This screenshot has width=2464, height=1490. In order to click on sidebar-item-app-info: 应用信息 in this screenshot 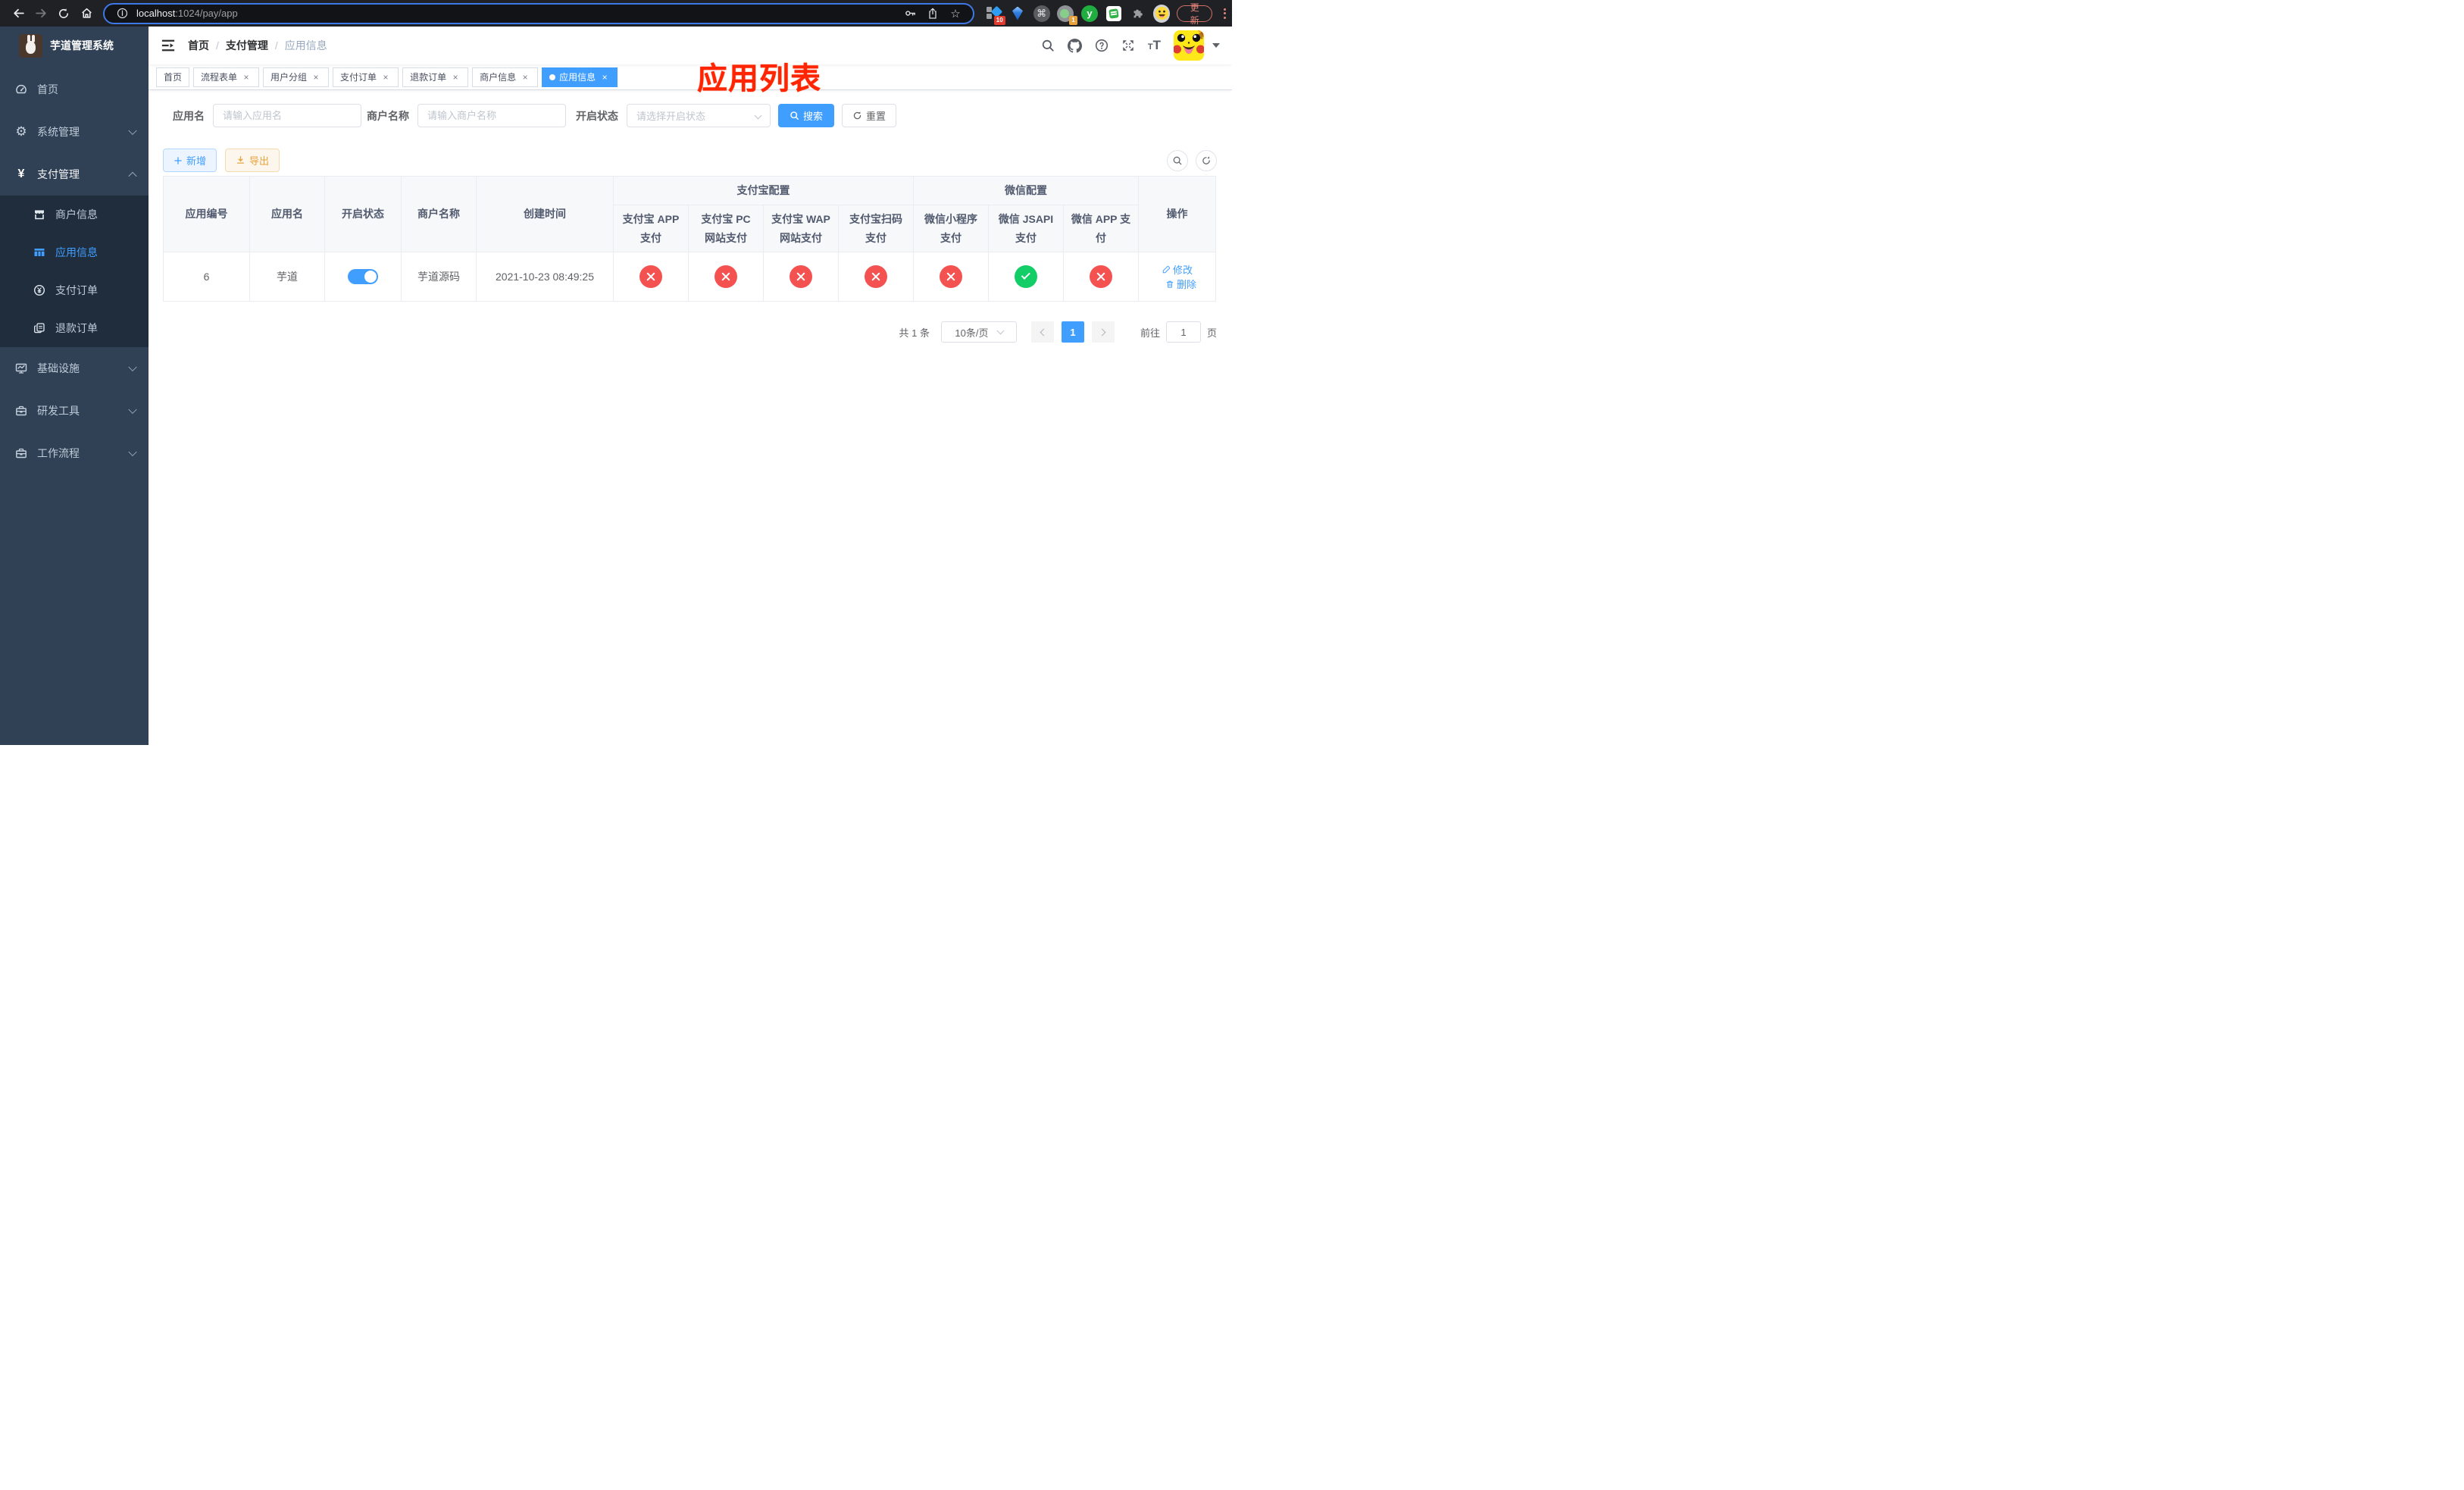, I will do `click(74, 252)`.